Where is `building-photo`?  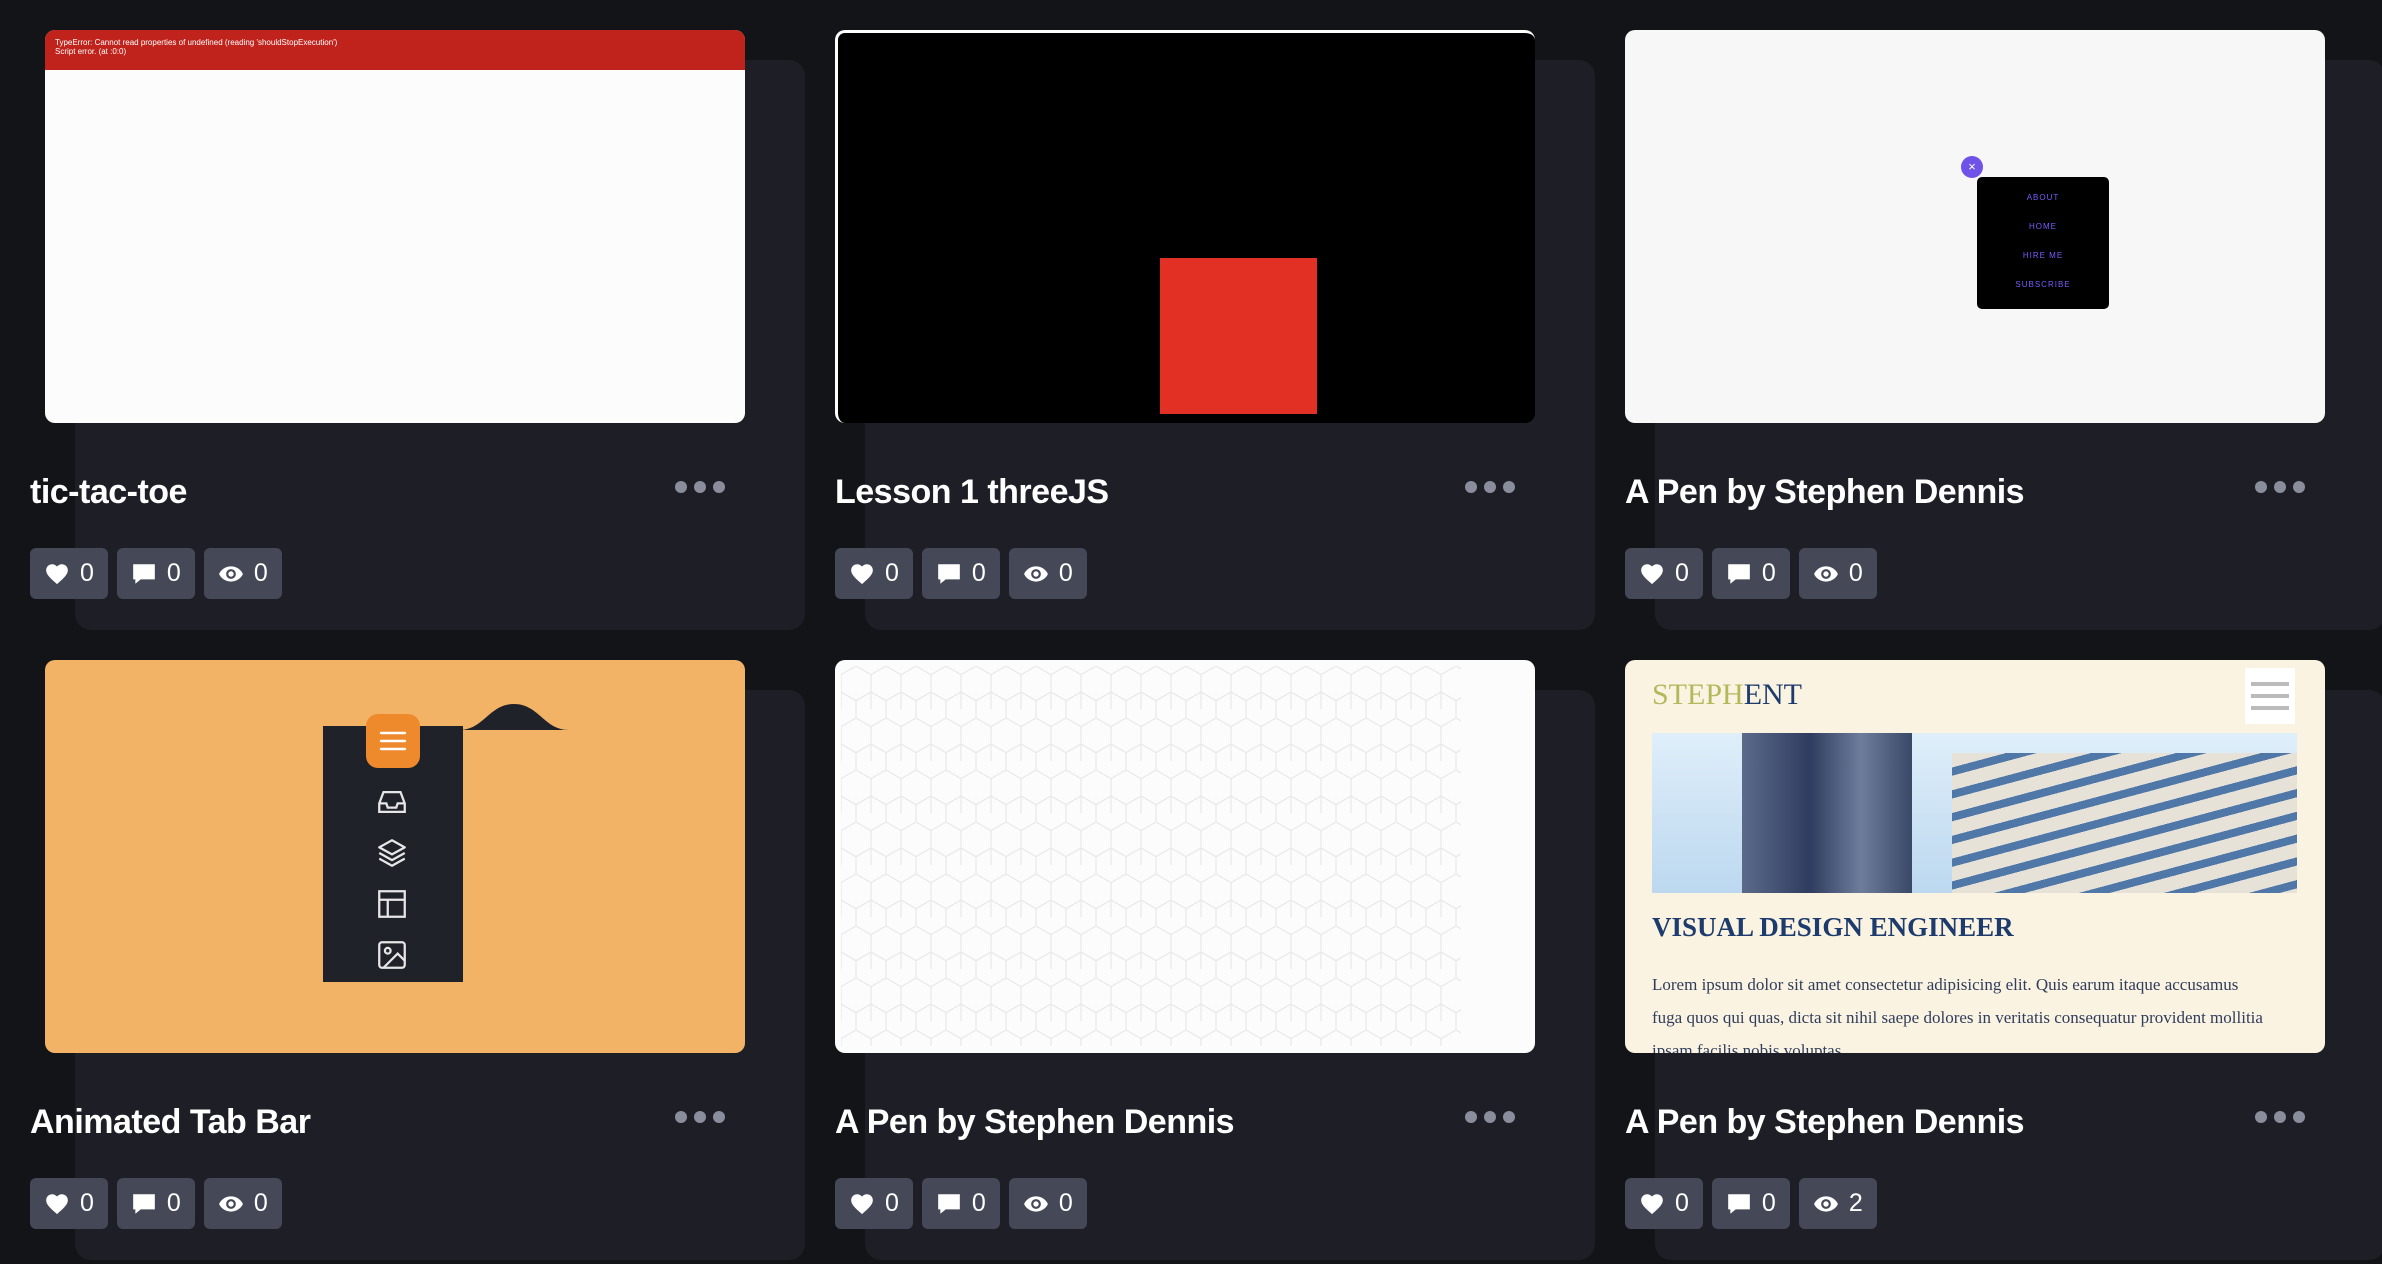 building-photo is located at coordinates (1974, 813).